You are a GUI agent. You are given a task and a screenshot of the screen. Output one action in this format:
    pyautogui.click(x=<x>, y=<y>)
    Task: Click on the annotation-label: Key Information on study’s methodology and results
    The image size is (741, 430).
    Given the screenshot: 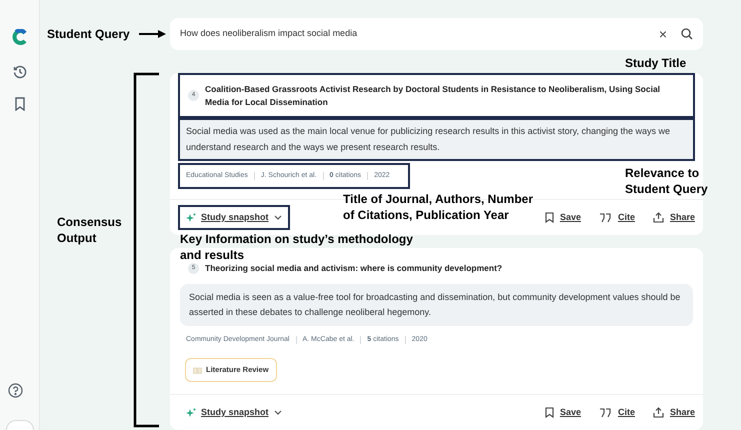 What is the action you would take?
    pyautogui.click(x=297, y=248)
    